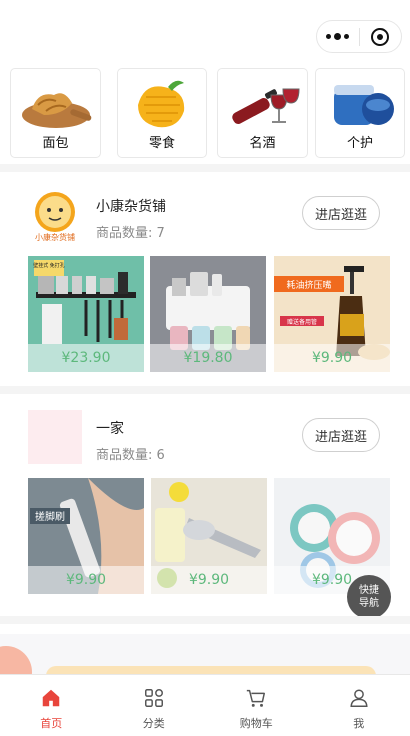 The image size is (410, 736). I want to click on cart-icon, so click(256, 698).